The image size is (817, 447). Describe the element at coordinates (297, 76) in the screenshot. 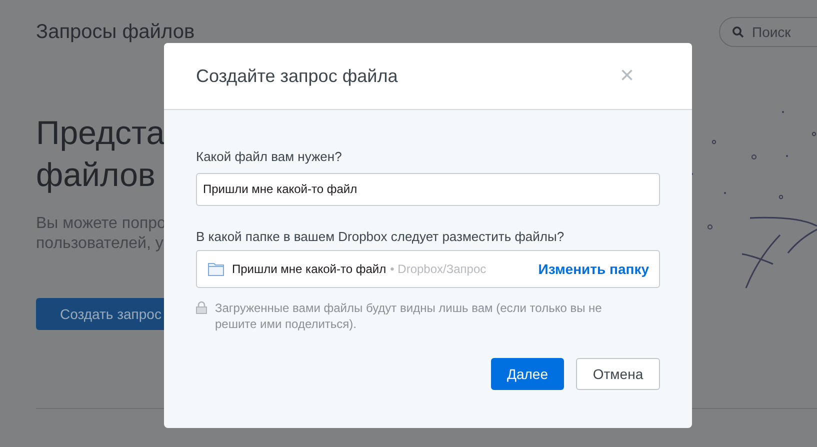

I see `dialog-title: Создайте запрос файла` at that location.